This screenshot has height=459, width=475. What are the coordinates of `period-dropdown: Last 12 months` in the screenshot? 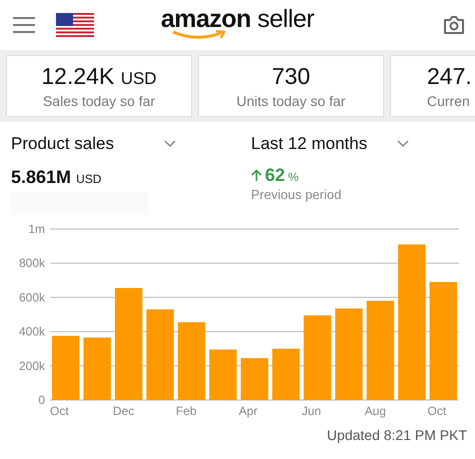 It's located at (330, 144).